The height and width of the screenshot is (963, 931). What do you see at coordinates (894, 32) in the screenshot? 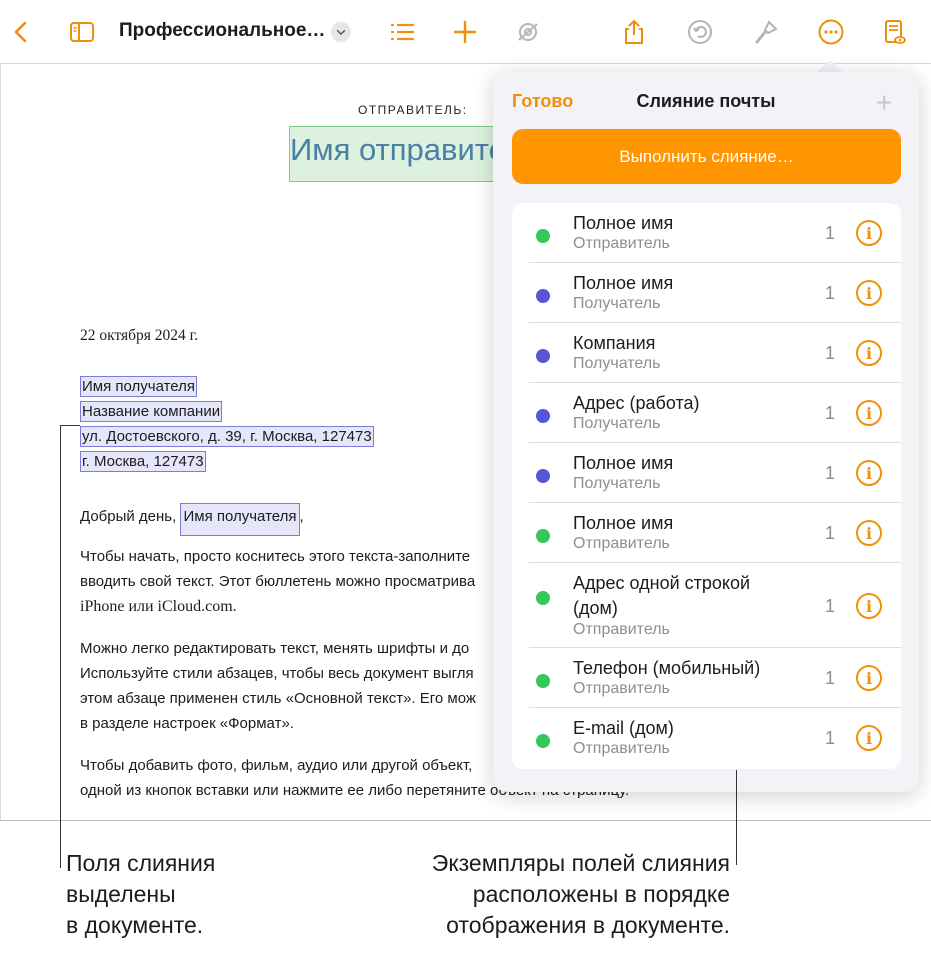
I see `reader-view-icon` at bounding box center [894, 32].